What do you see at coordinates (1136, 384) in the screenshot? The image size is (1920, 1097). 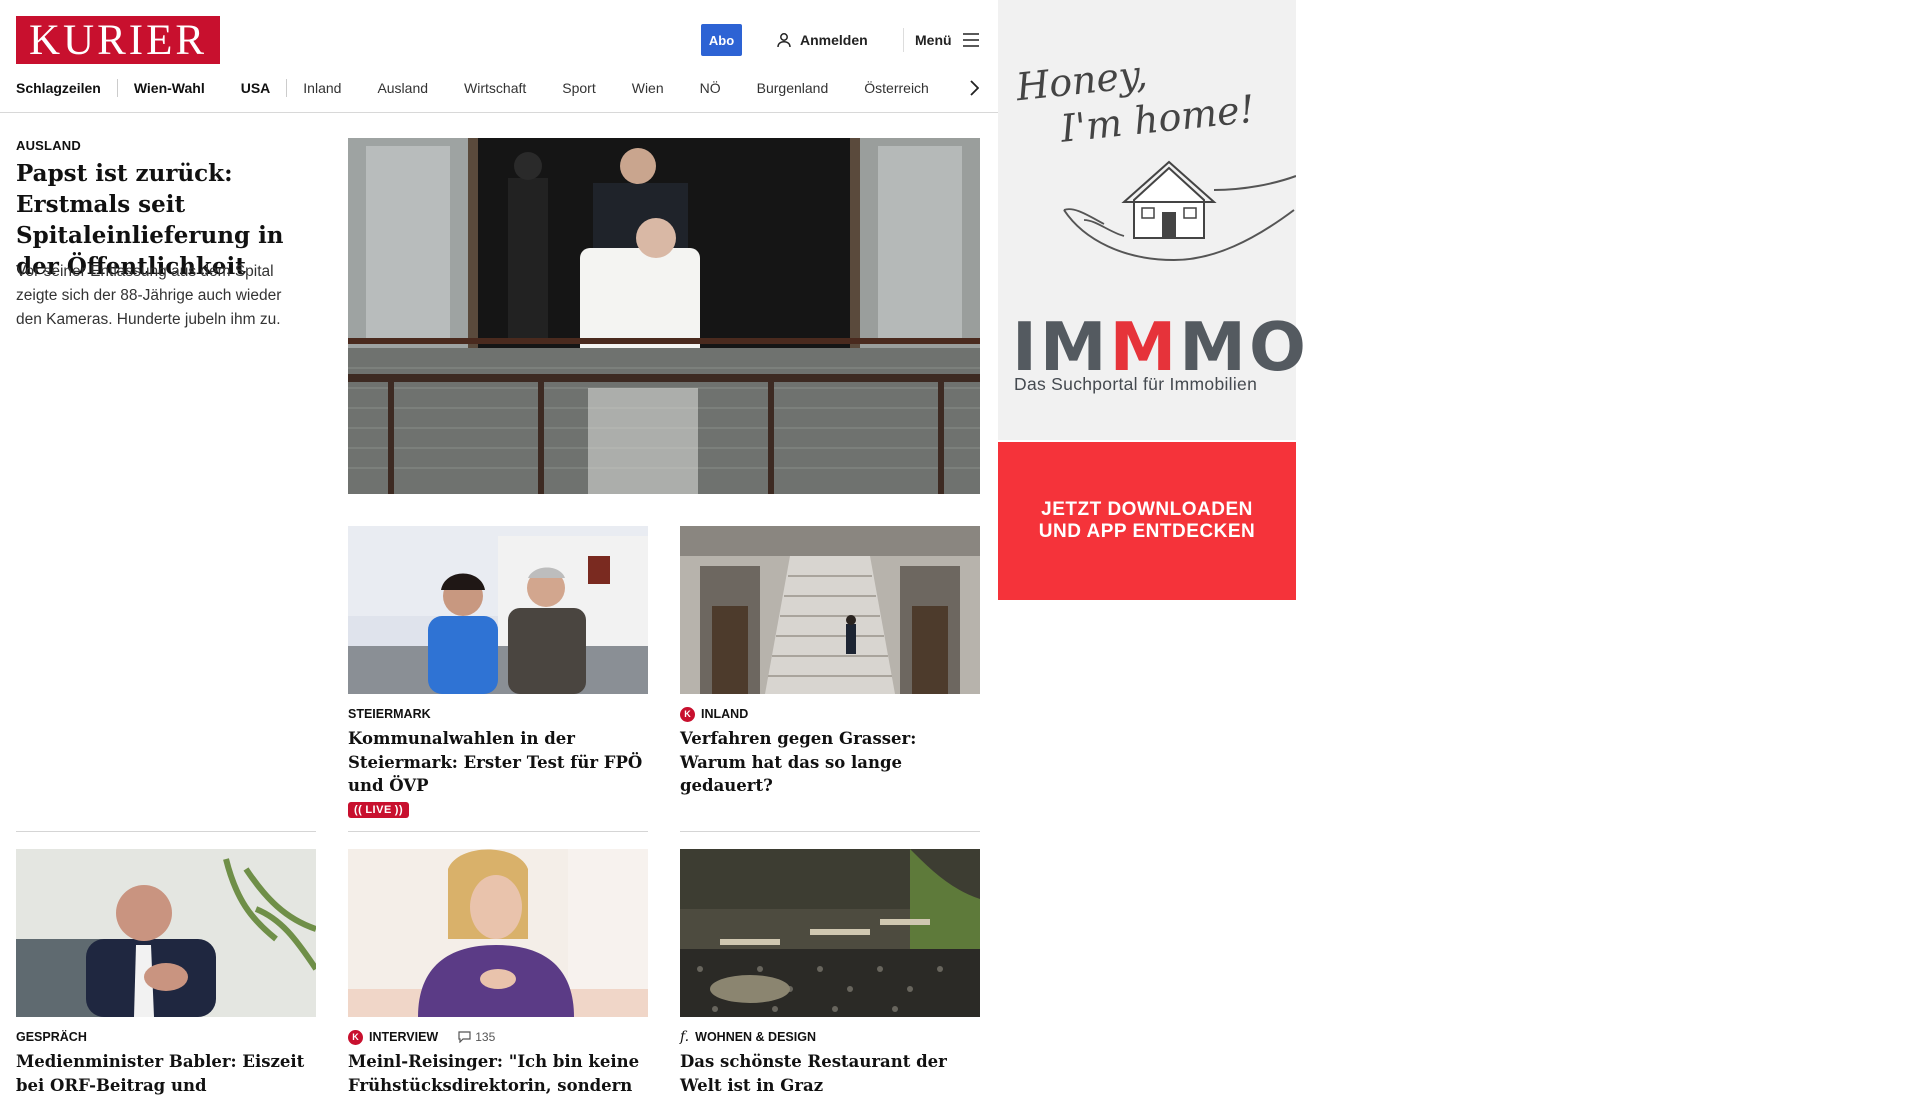 I see `ad-subtitle: Das Suchportal für Immobilien` at bounding box center [1136, 384].